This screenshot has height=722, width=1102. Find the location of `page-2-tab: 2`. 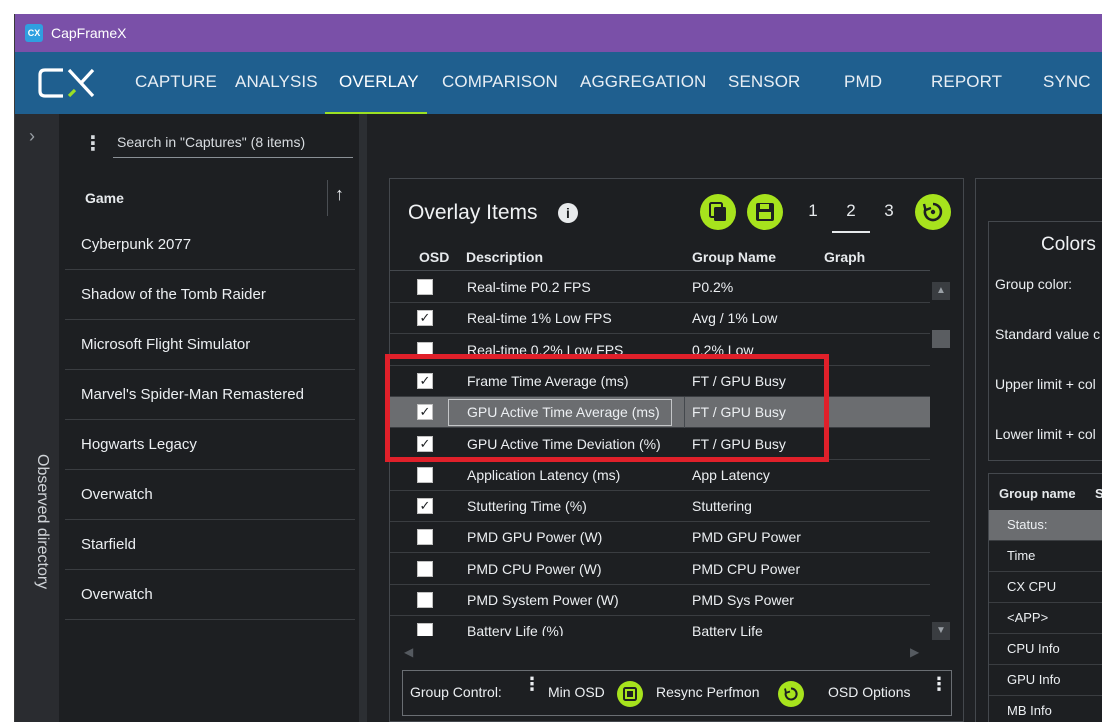

page-2-tab: 2 is located at coordinates (851, 211).